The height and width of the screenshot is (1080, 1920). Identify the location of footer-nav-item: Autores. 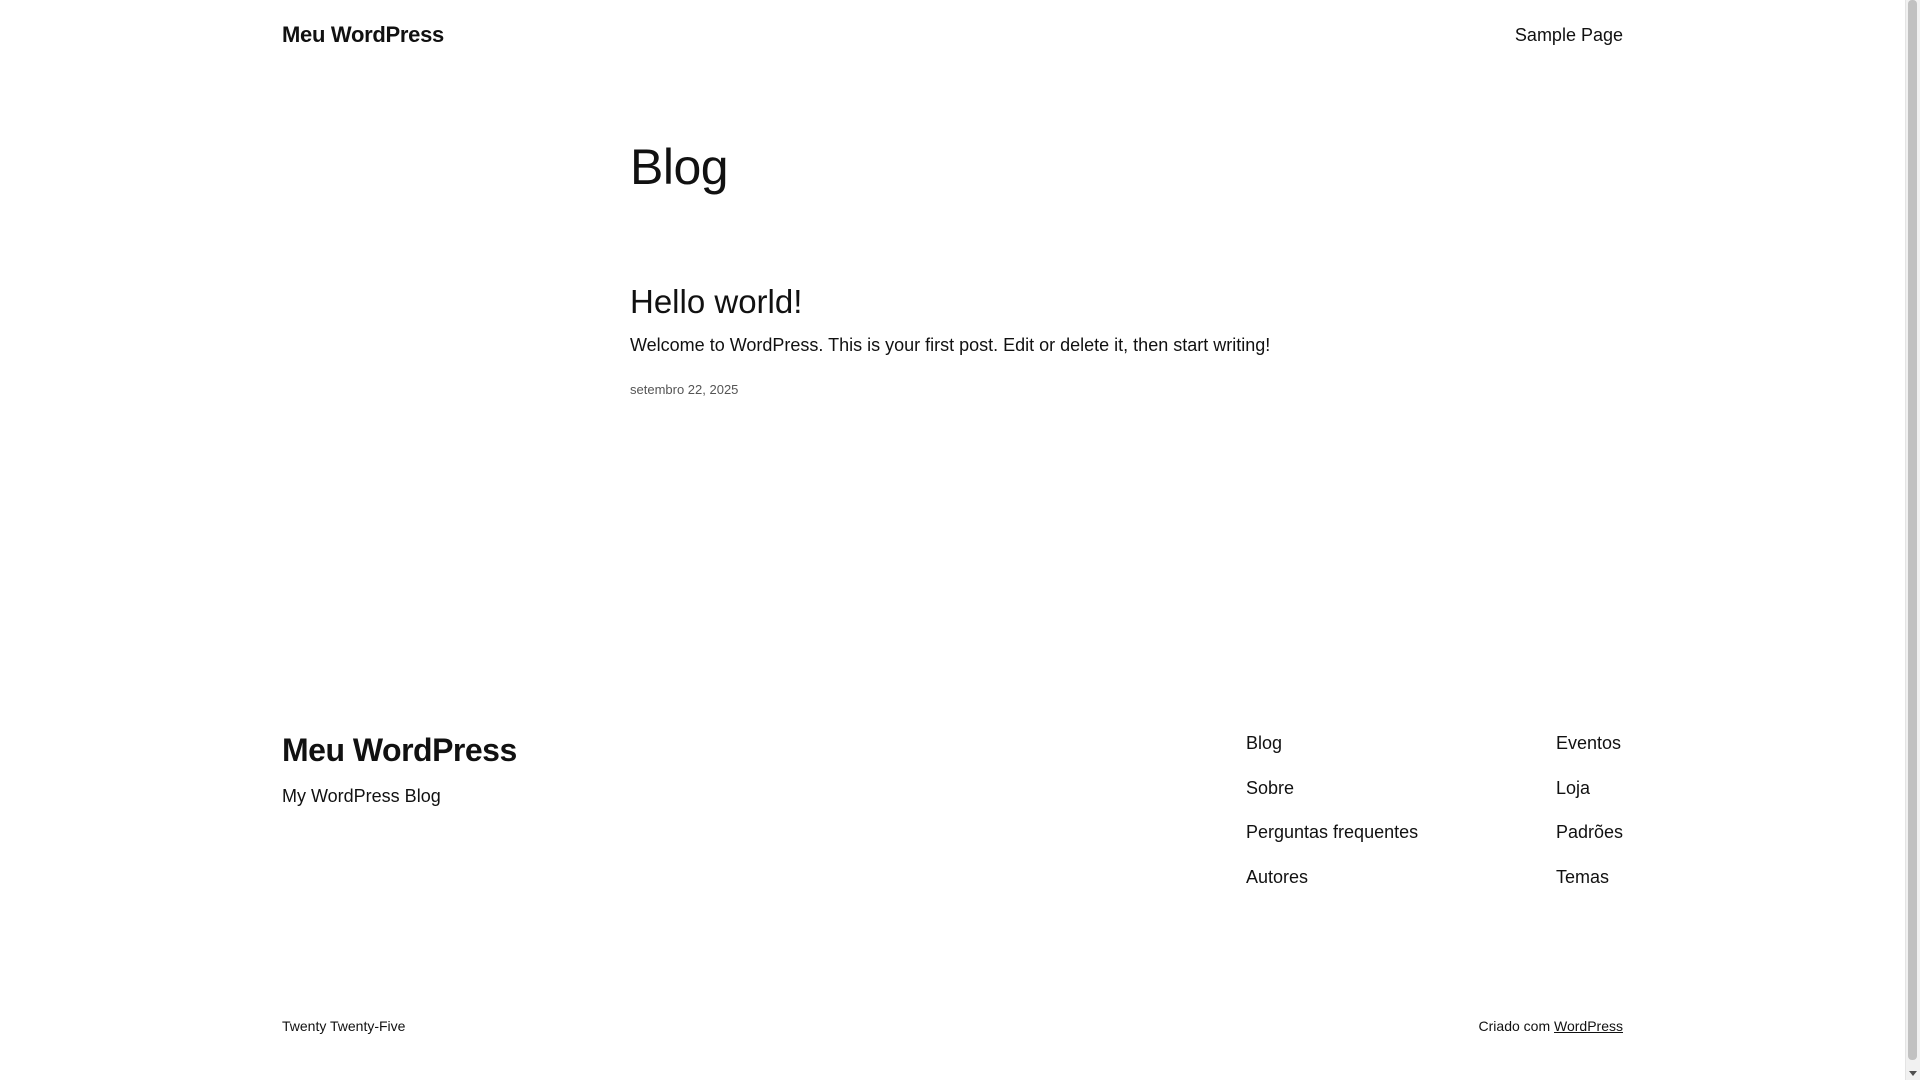
(1332, 886).